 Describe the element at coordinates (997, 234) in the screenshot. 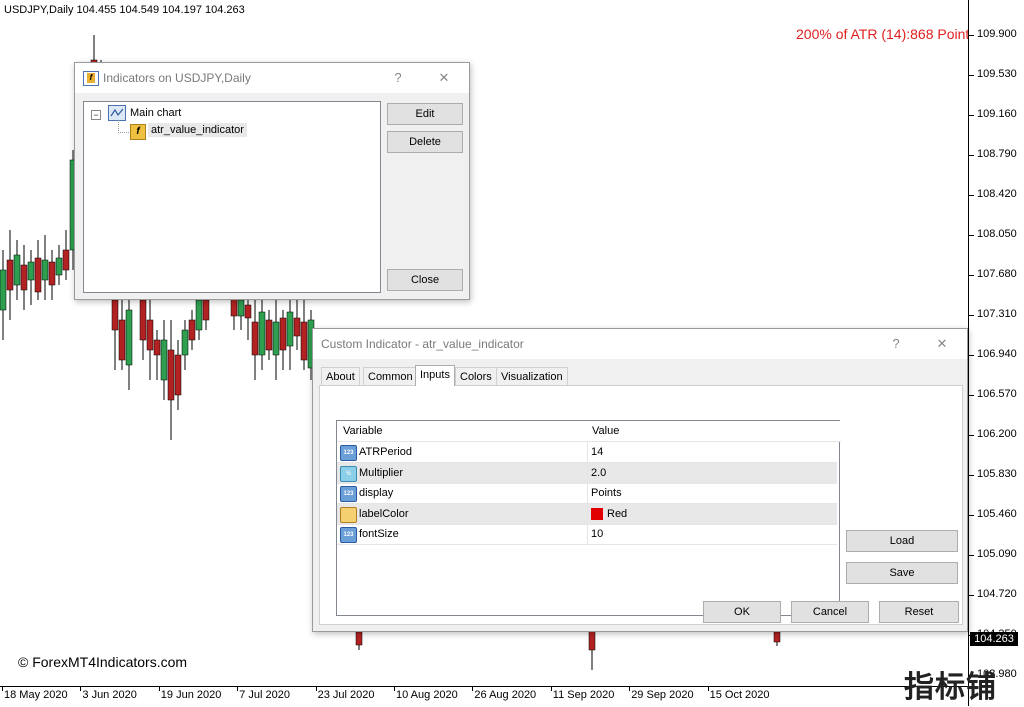

I see `price-label: 108.050` at that location.